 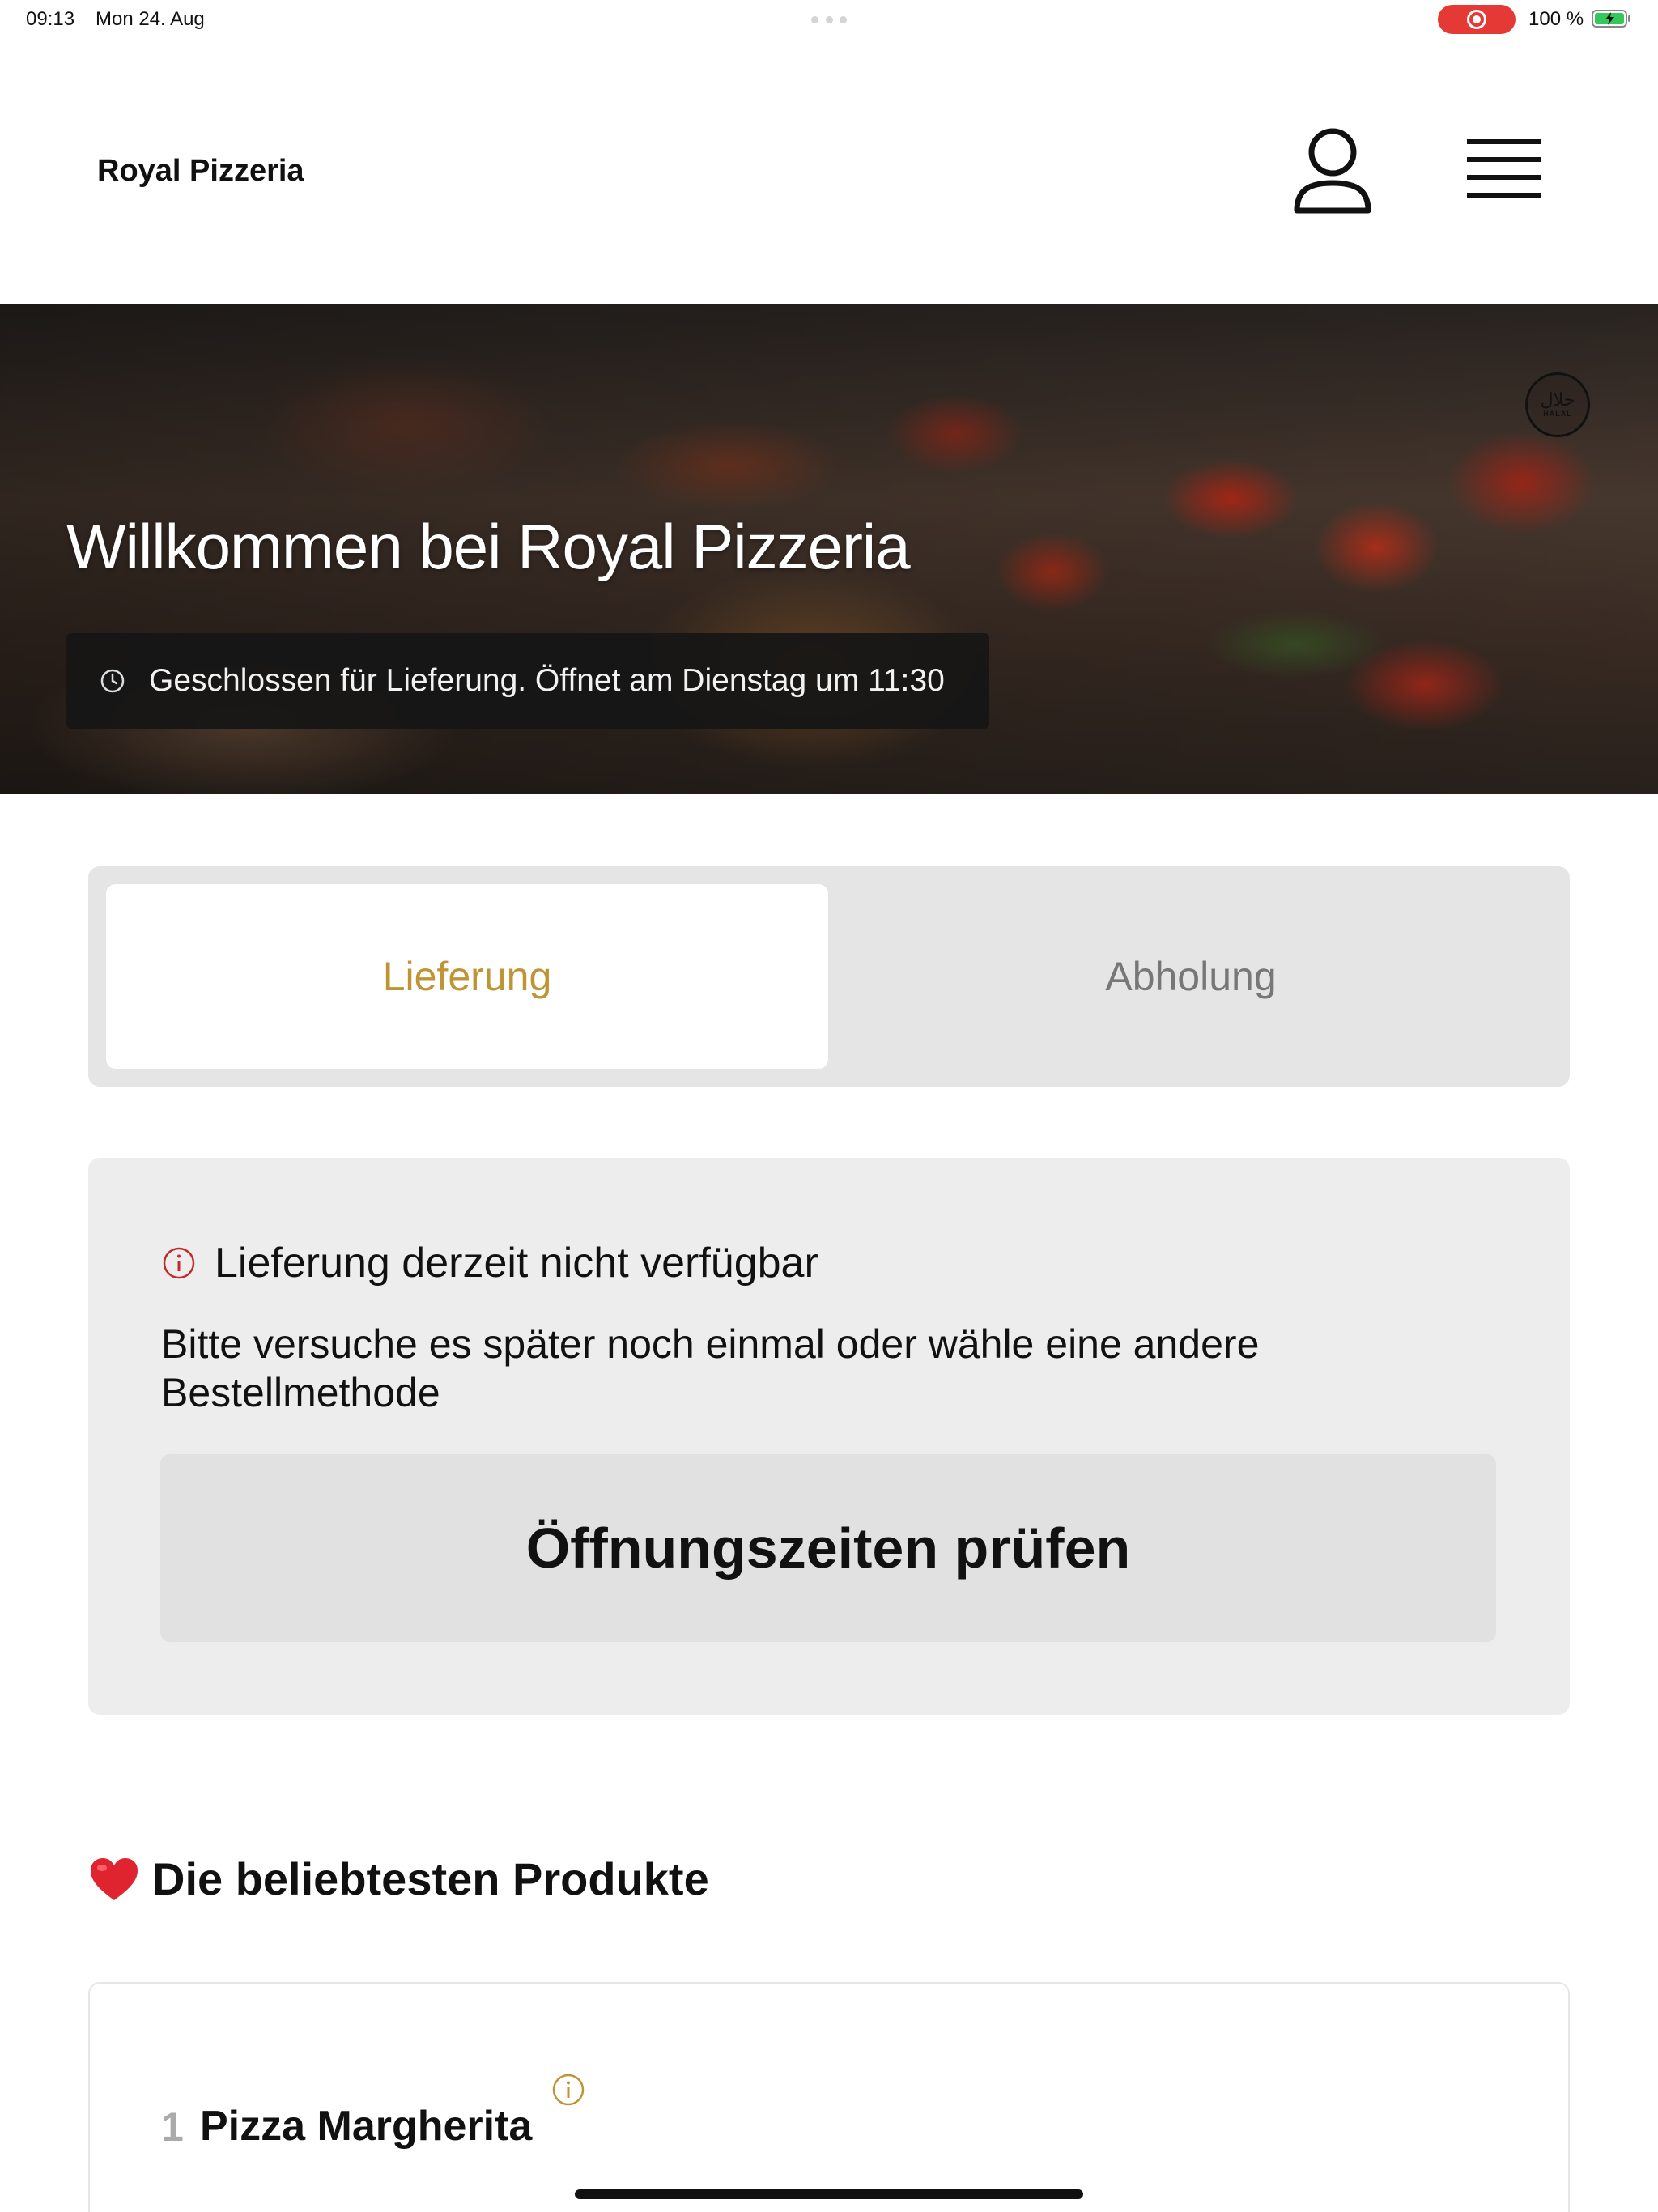 I want to click on hamburger-menu-icon, so click(x=1504, y=169).